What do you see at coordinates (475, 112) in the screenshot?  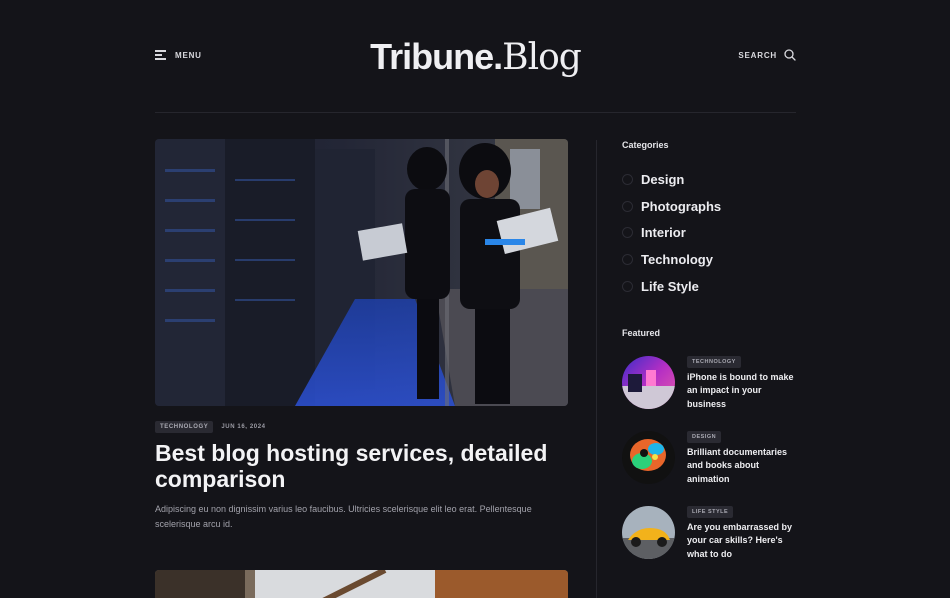 I see `header-divider` at bounding box center [475, 112].